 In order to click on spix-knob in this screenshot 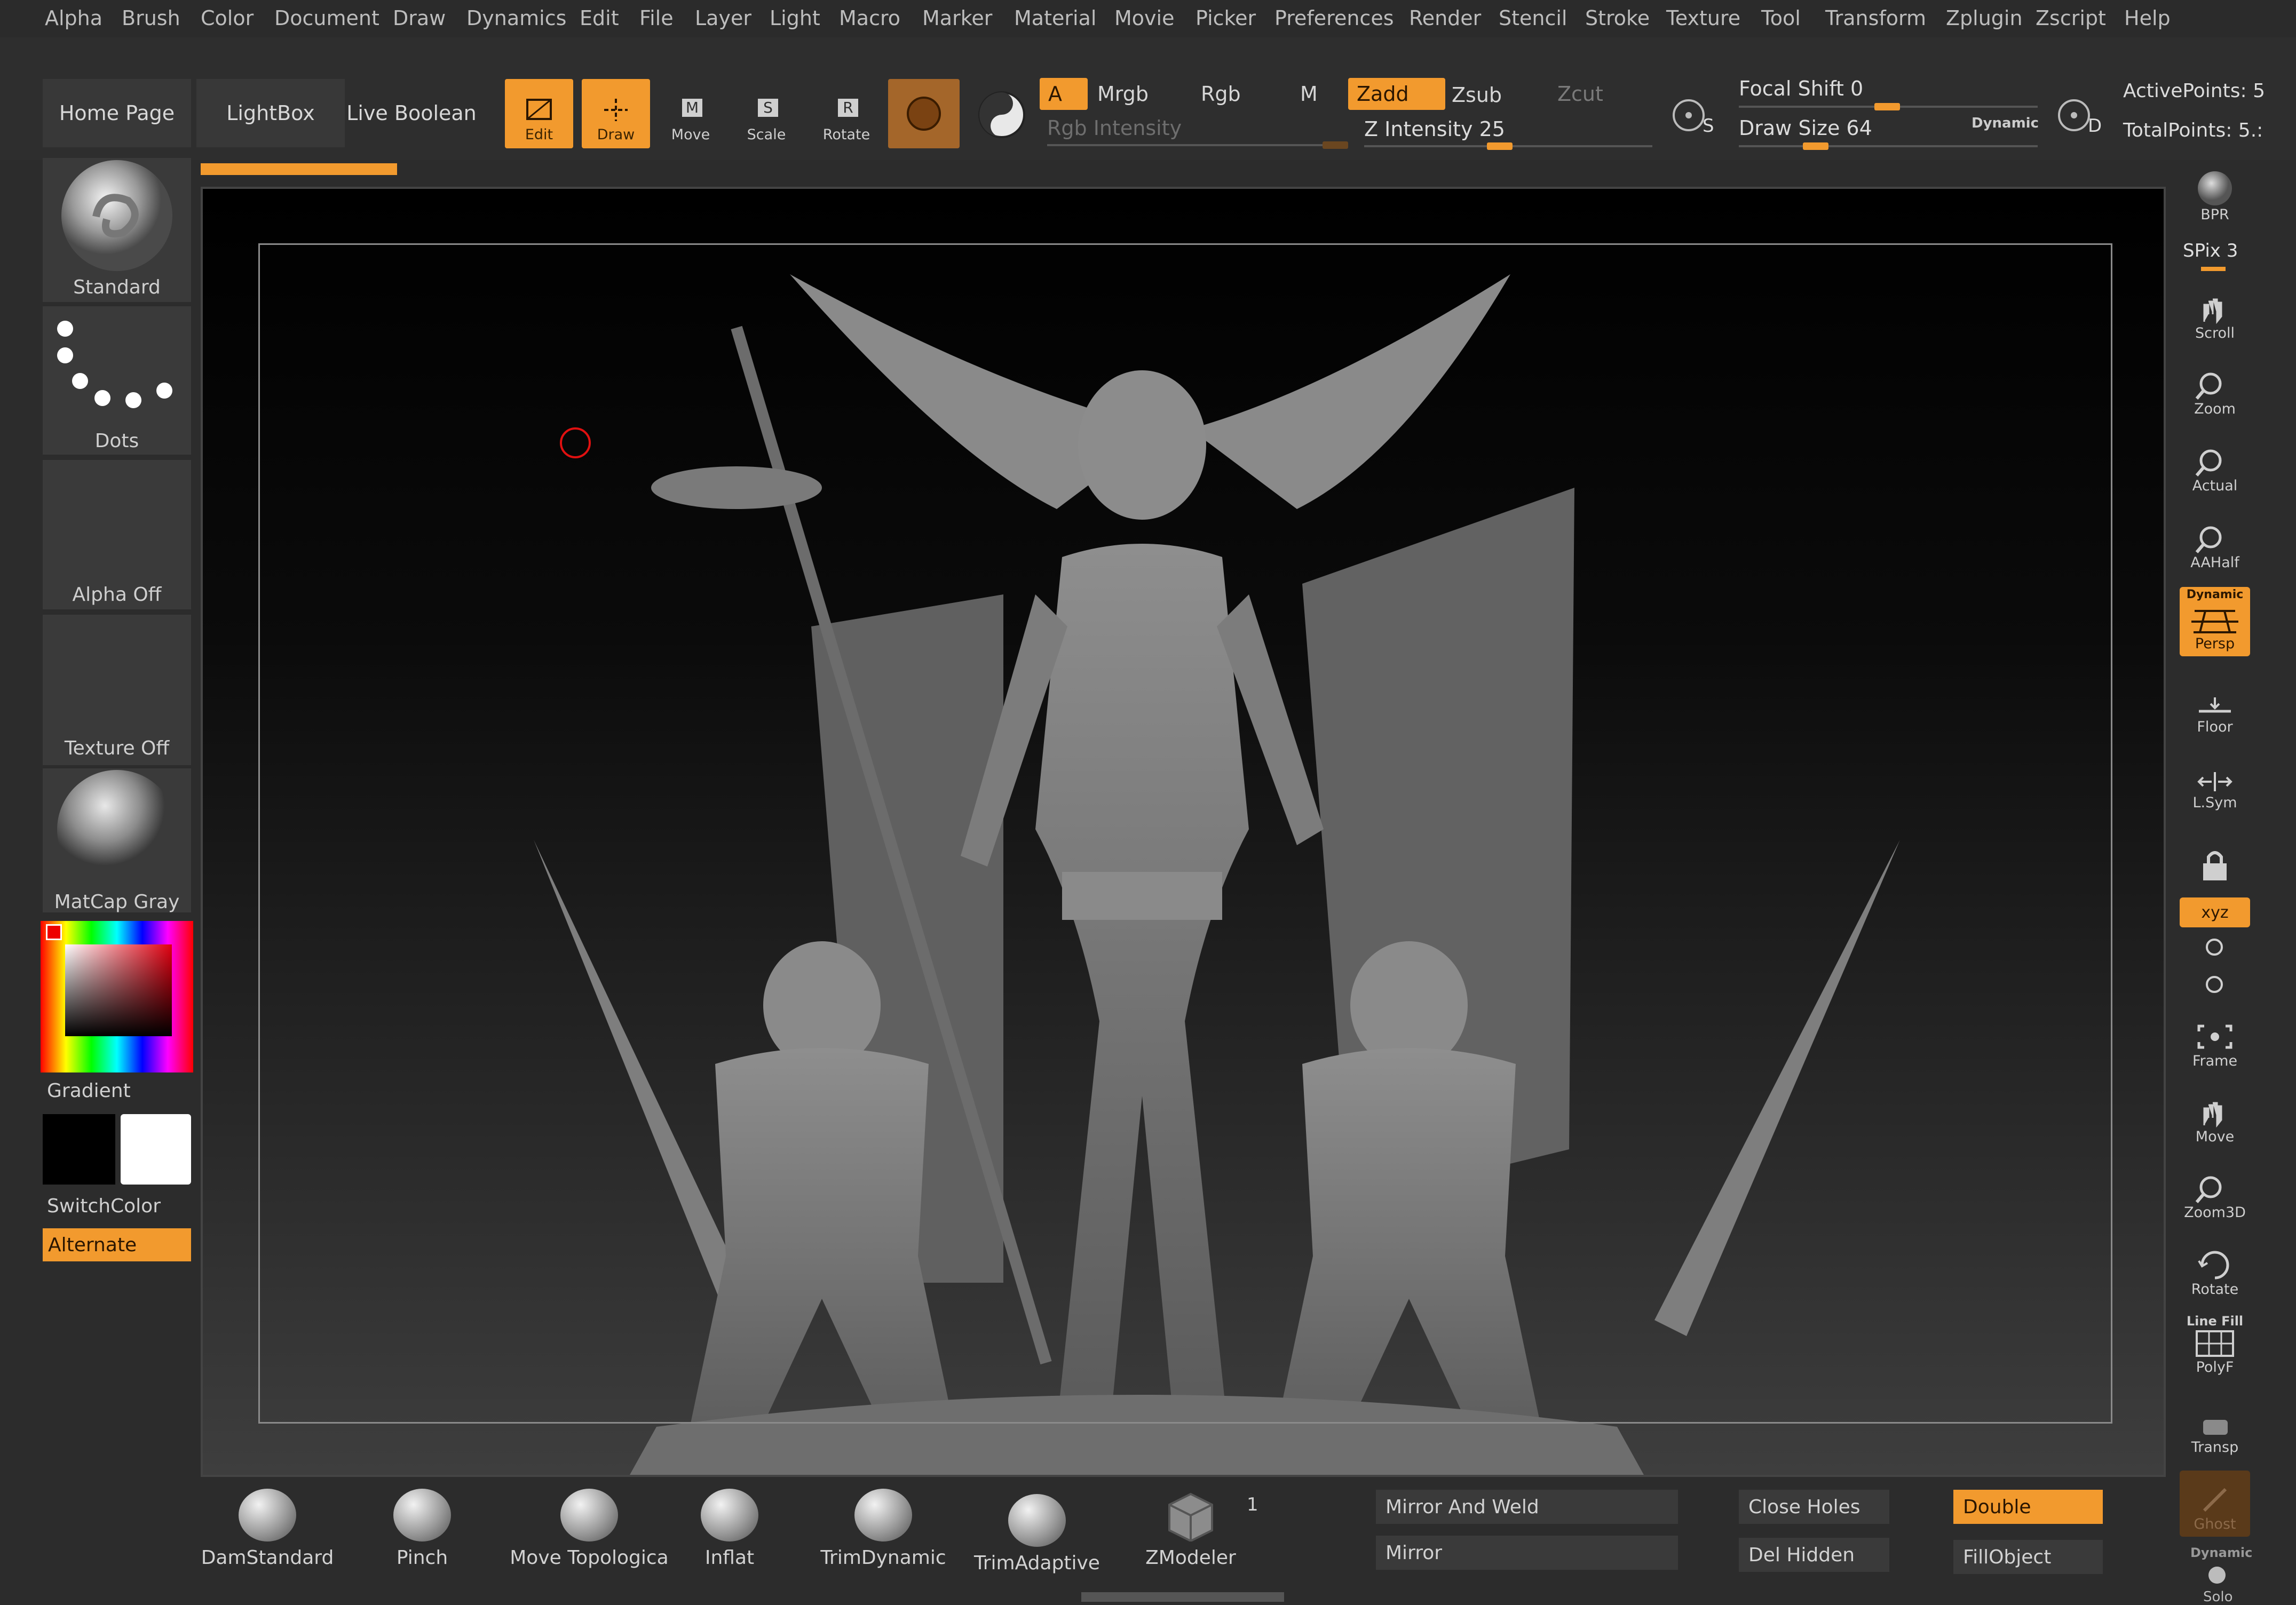, I will do `click(2213, 269)`.